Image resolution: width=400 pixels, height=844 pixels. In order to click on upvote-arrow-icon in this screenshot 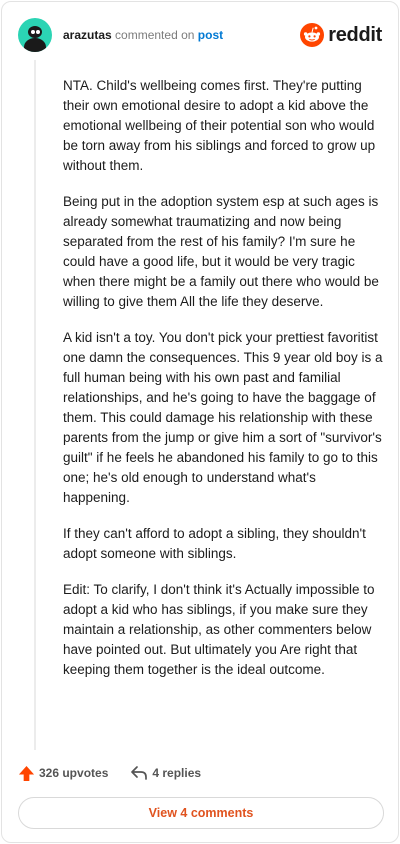, I will do `click(26, 773)`.